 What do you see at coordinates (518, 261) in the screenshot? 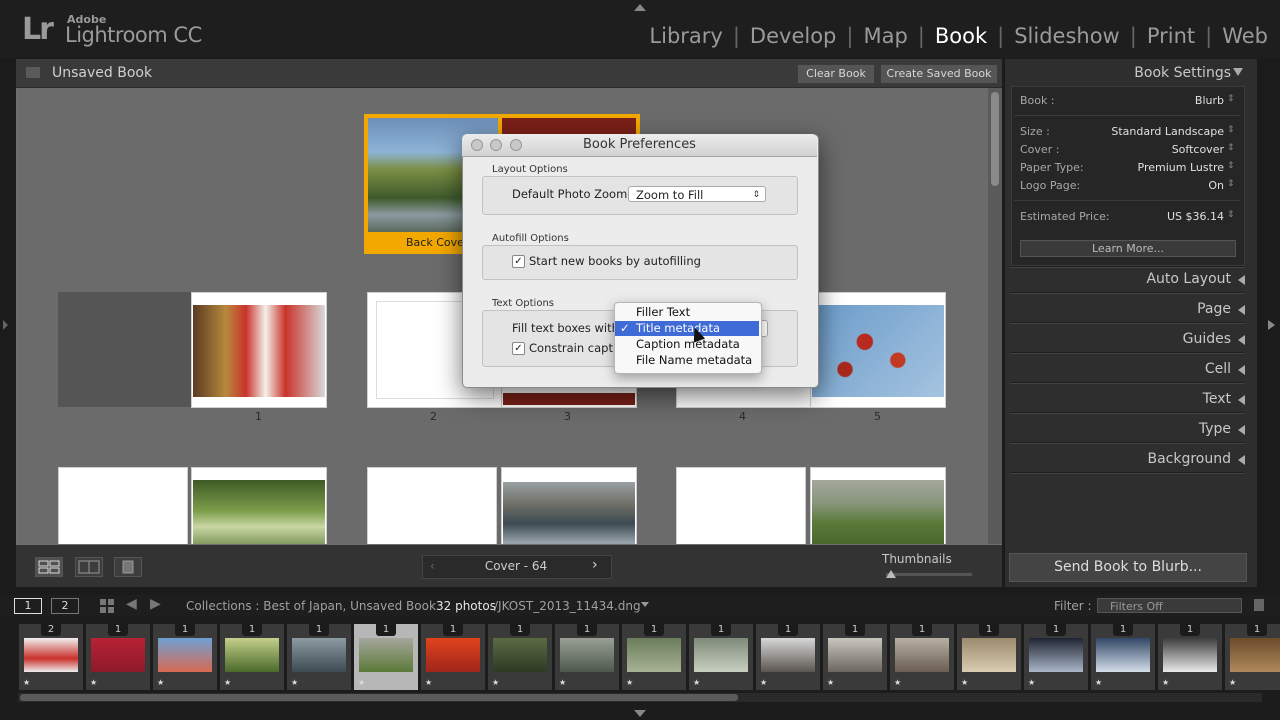
I see `autofill-checkbox: ✓` at bounding box center [518, 261].